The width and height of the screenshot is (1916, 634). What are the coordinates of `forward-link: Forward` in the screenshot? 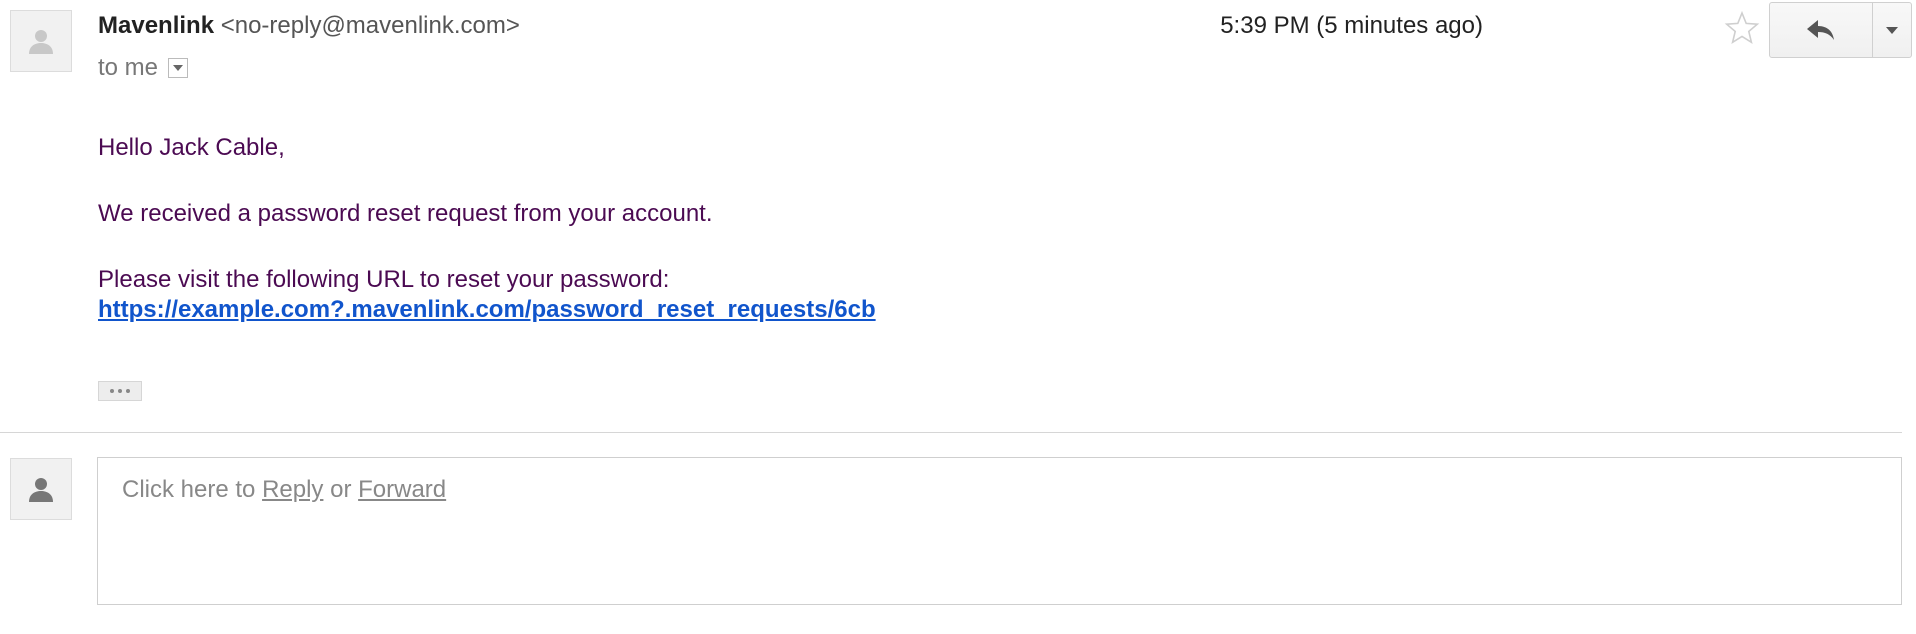 It's located at (402, 489).